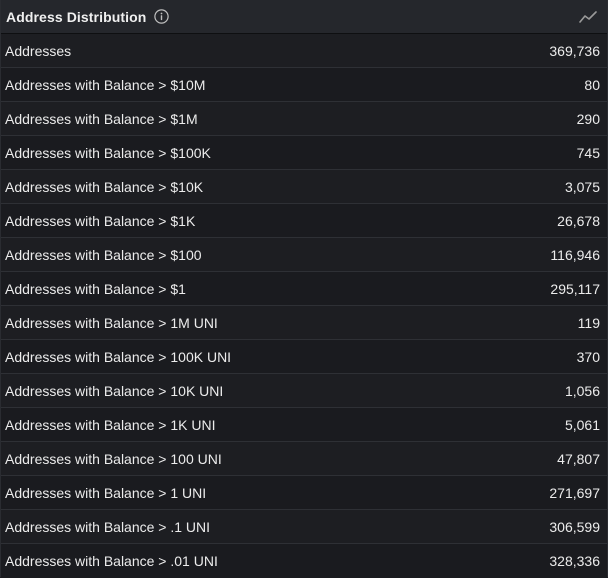  What do you see at coordinates (574, 492) in the screenshot?
I see `row-value: 271,697` at bounding box center [574, 492].